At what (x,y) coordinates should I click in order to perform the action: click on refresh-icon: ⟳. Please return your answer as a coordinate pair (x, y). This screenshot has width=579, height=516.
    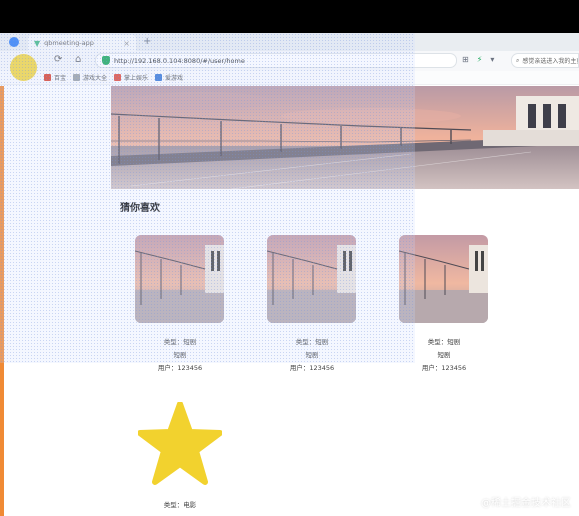
    Looking at the image, I should click on (58, 60).